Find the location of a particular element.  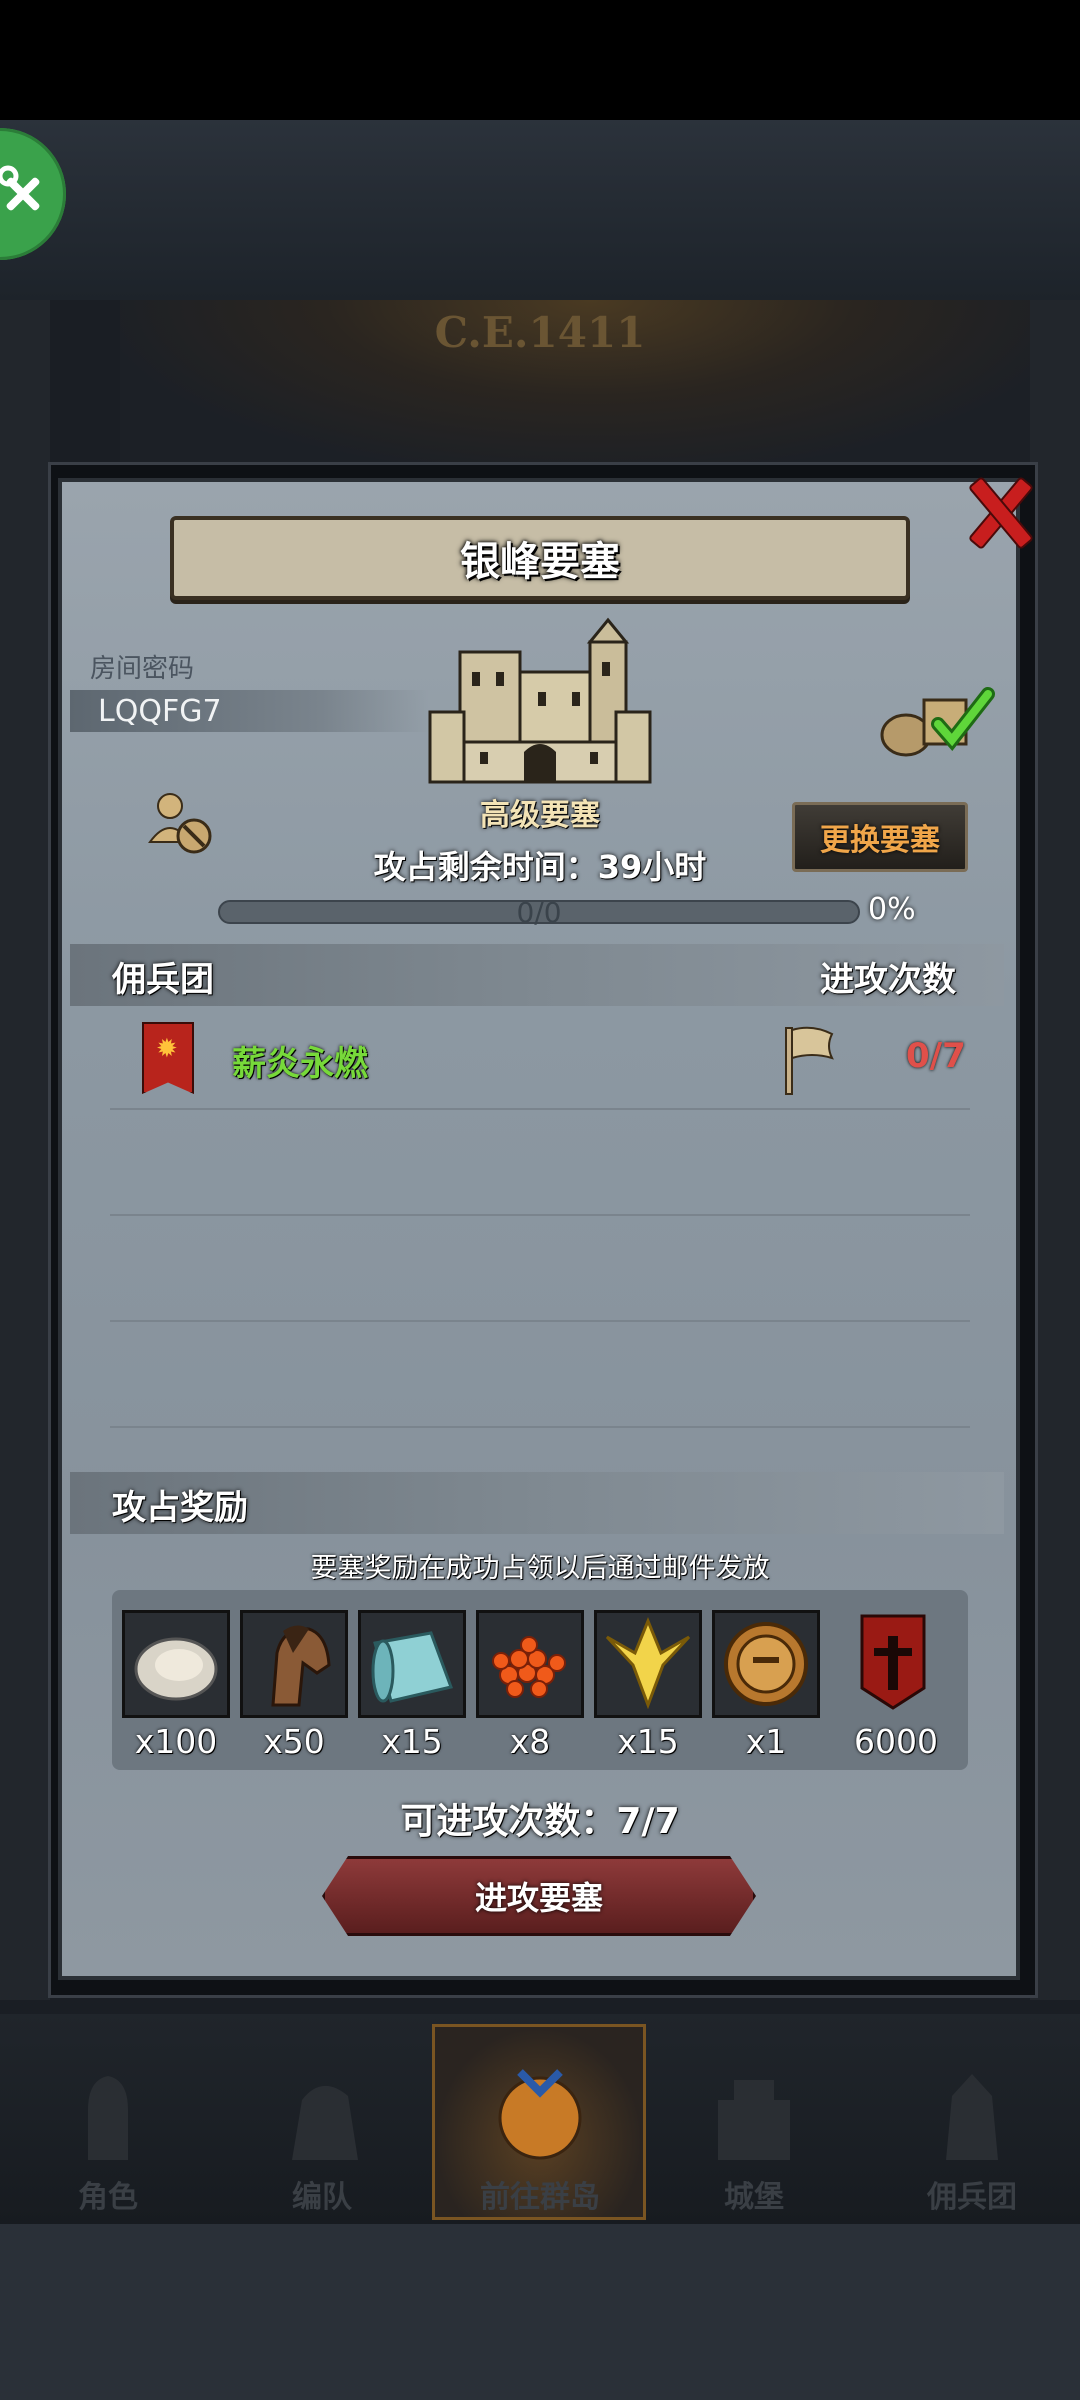

nav-tab-castle: 城堡 is located at coordinates (754, 2140).